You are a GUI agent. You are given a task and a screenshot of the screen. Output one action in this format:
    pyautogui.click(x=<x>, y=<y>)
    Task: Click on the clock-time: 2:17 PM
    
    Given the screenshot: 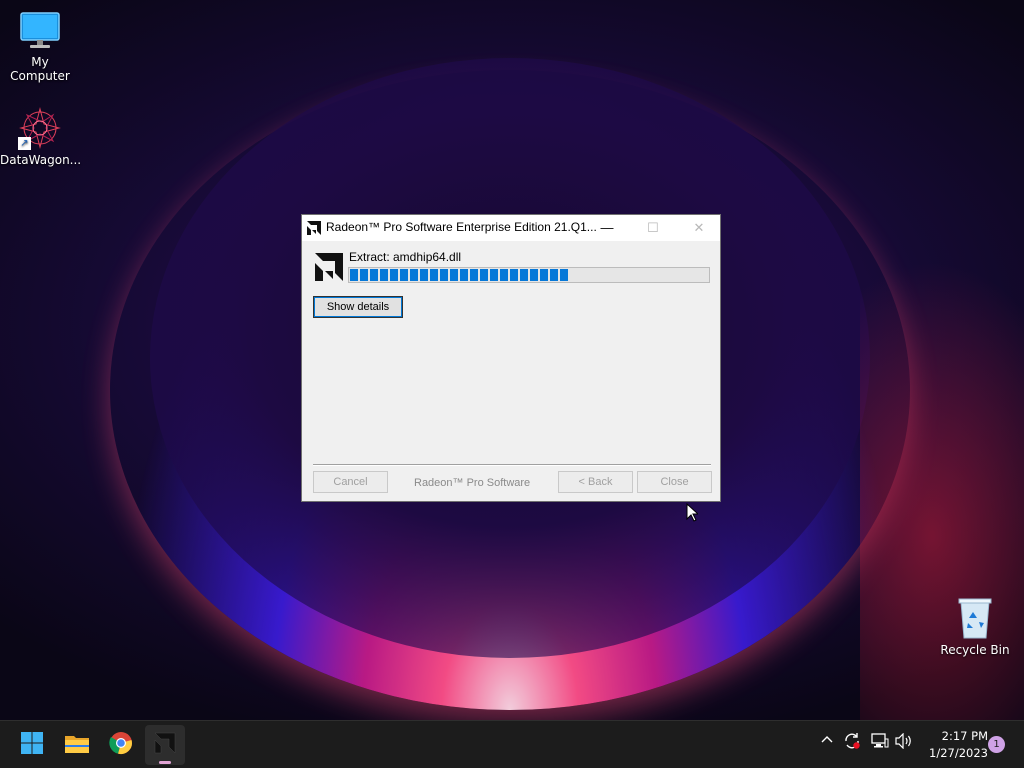 What is the action you would take?
    pyautogui.click(x=964, y=736)
    